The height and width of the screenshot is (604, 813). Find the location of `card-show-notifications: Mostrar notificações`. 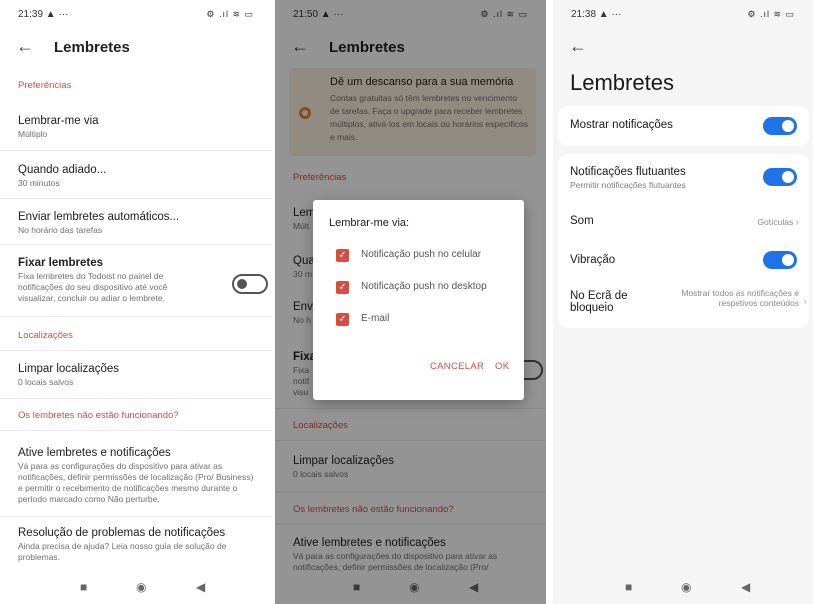

card-show-notifications: Mostrar notificações is located at coordinates (683, 126).